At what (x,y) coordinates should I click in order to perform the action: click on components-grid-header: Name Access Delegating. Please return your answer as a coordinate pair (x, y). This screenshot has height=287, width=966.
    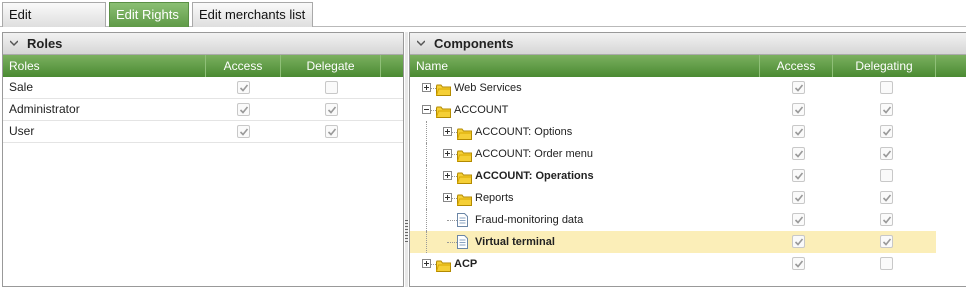
    Looking at the image, I should click on (688, 66).